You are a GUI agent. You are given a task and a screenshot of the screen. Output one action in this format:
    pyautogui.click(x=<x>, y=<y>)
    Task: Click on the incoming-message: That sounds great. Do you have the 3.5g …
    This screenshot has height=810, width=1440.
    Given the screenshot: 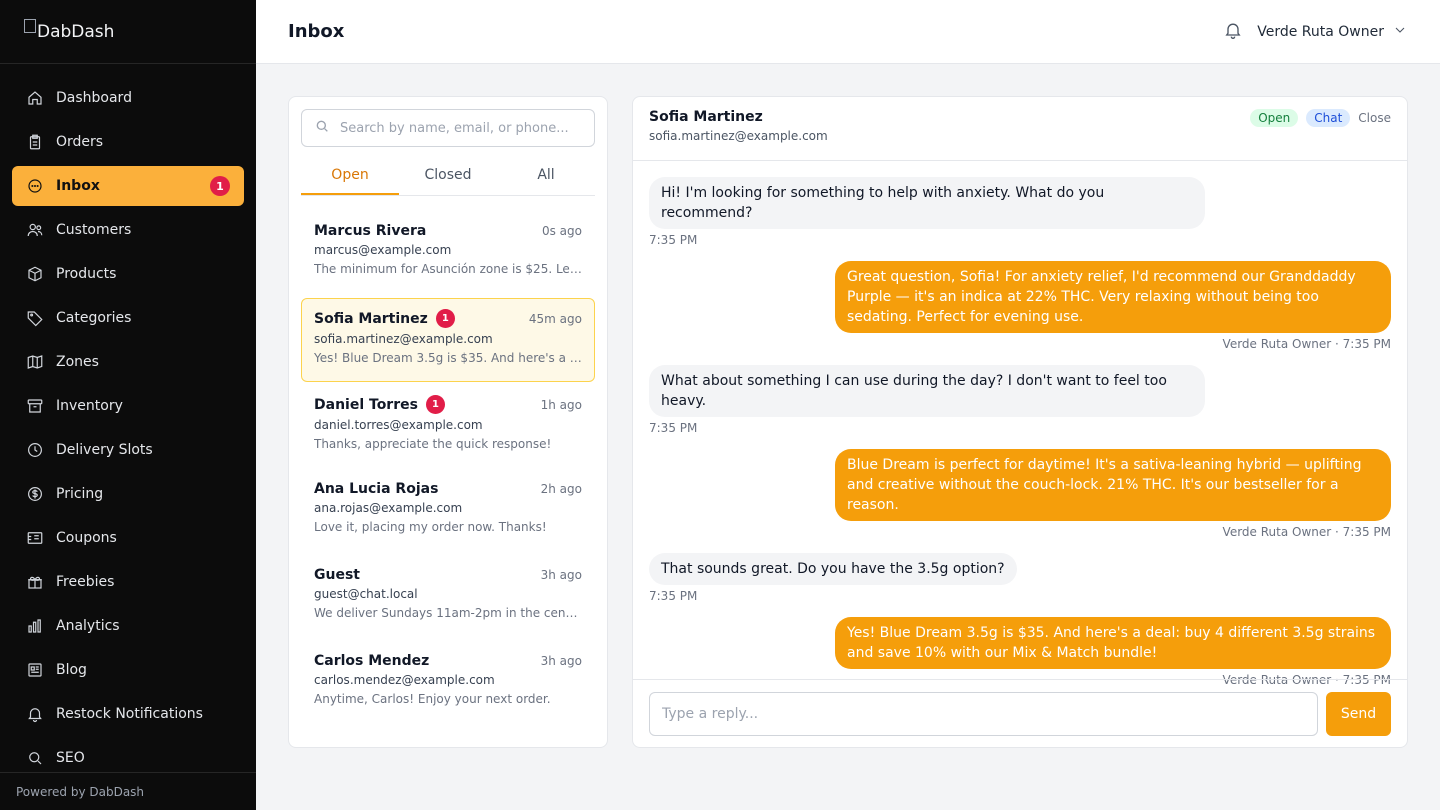 What is the action you would take?
    pyautogui.click(x=1020, y=578)
    